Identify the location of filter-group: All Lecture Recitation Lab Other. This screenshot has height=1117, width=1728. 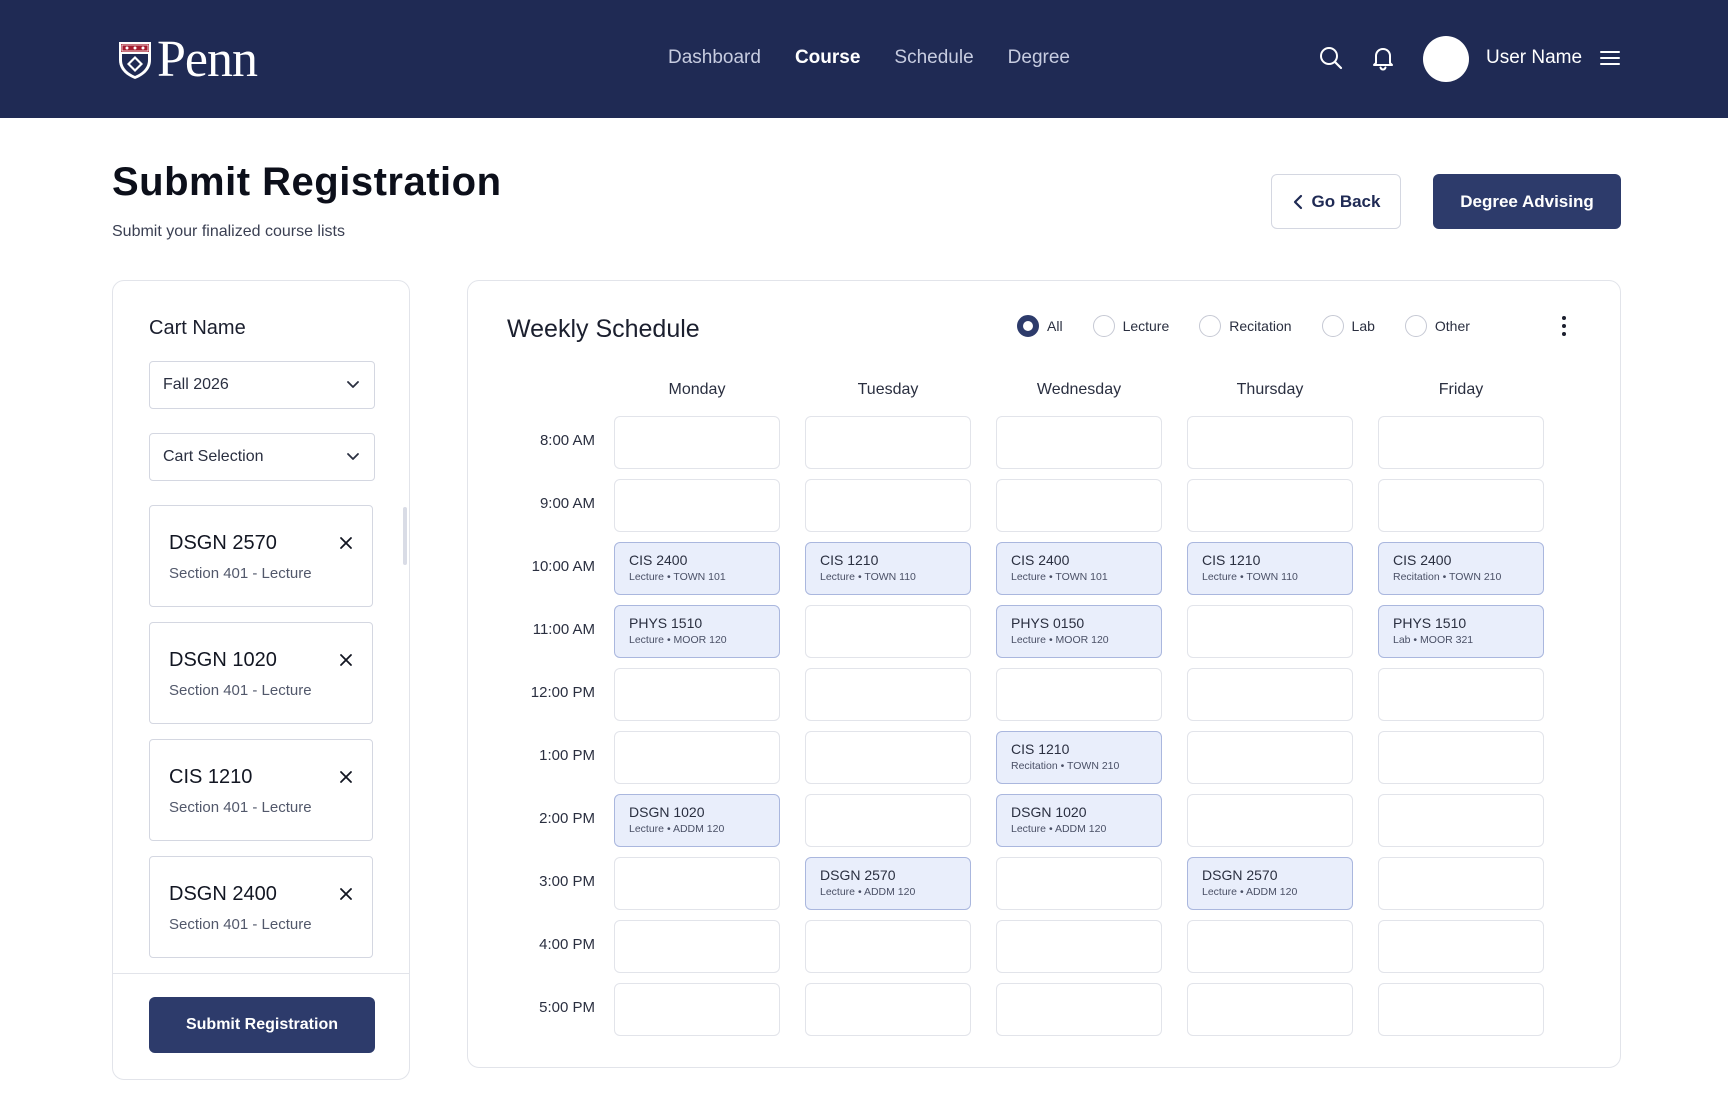
(1258, 326).